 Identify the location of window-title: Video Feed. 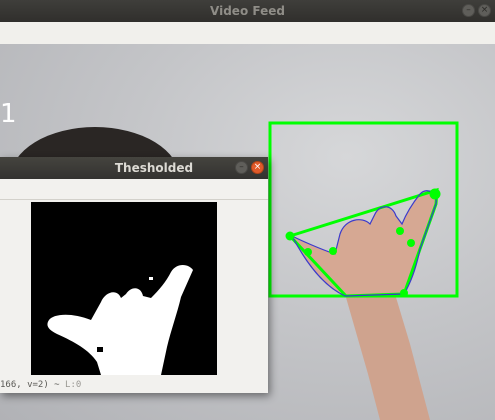
(247, 11).